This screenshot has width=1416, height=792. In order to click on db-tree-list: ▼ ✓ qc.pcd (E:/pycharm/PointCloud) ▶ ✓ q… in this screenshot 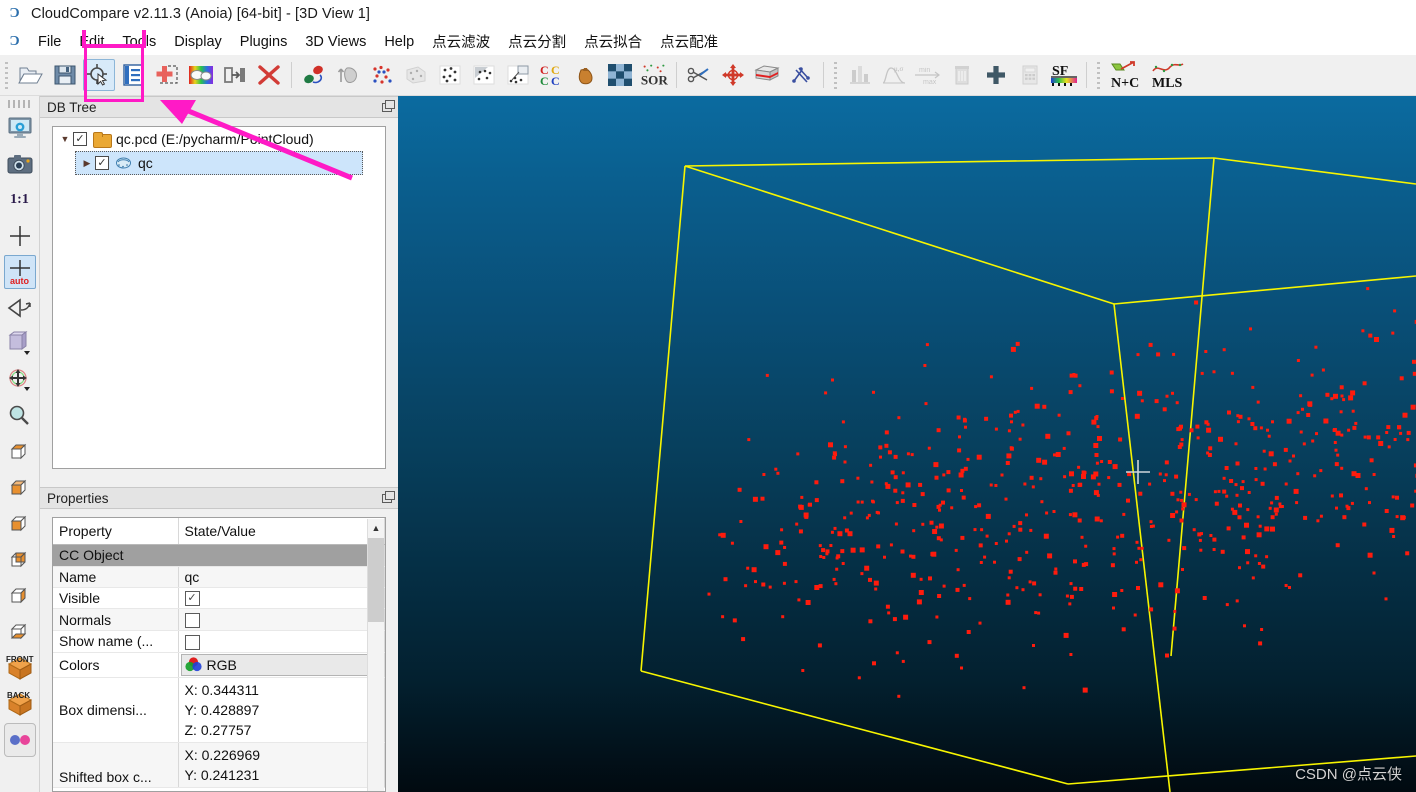, I will do `click(219, 297)`.